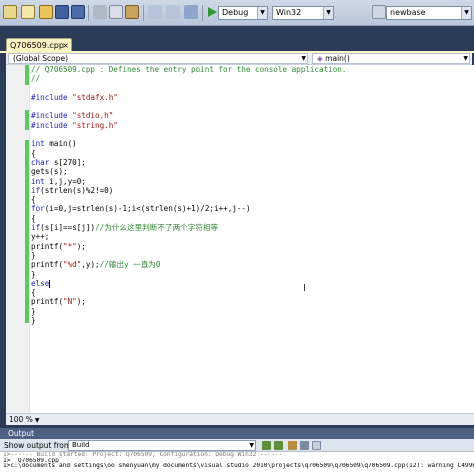  What do you see at coordinates (21, 419) in the screenshot?
I see `zoom-value: 100 %` at bounding box center [21, 419].